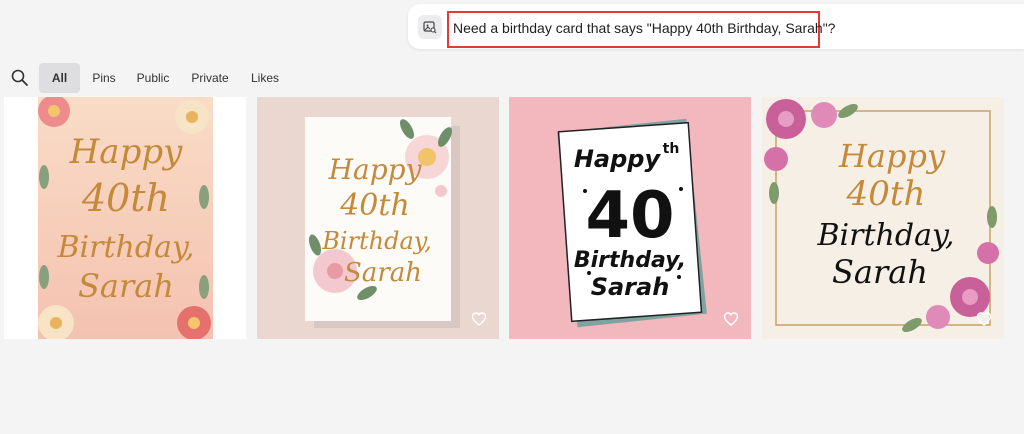 The image size is (1024, 434). What do you see at coordinates (618, 159) in the screenshot?
I see `card-3-line-1: Happy` at bounding box center [618, 159].